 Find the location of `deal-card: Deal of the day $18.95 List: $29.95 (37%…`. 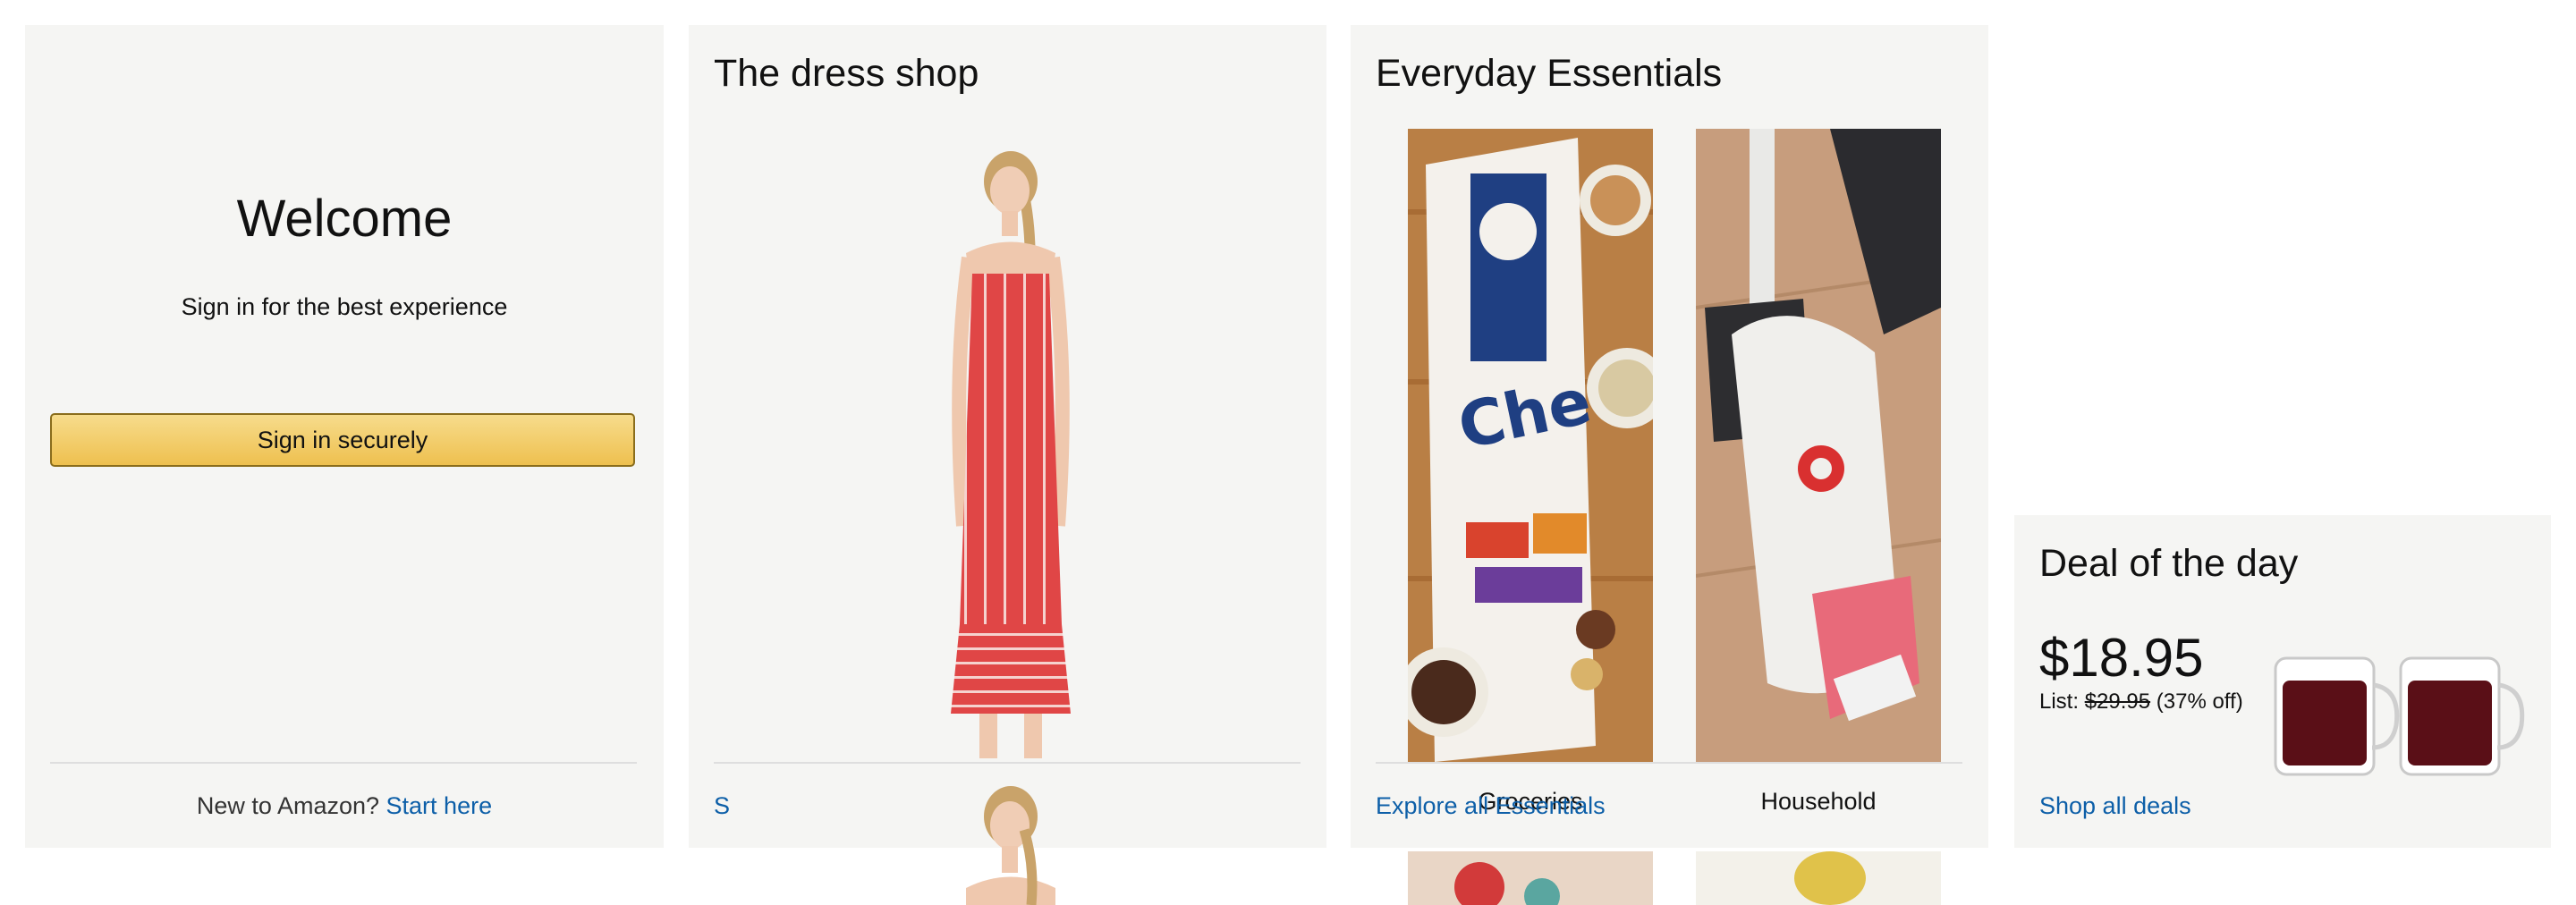

deal-card: Deal of the day $18.95 List: $29.95 (37%… is located at coordinates (2282, 681).